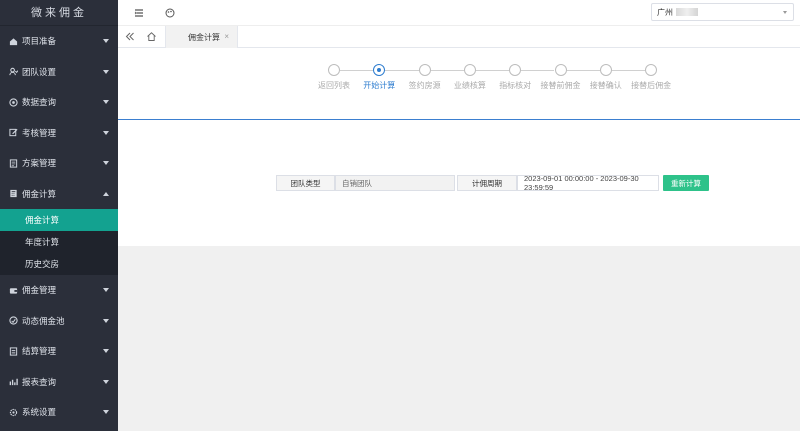 This screenshot has width=800, height=431. What do you see at coordinates (13, 102) in the screenshot?
I see `search-circle-icon` at bounding box center [13, 102].